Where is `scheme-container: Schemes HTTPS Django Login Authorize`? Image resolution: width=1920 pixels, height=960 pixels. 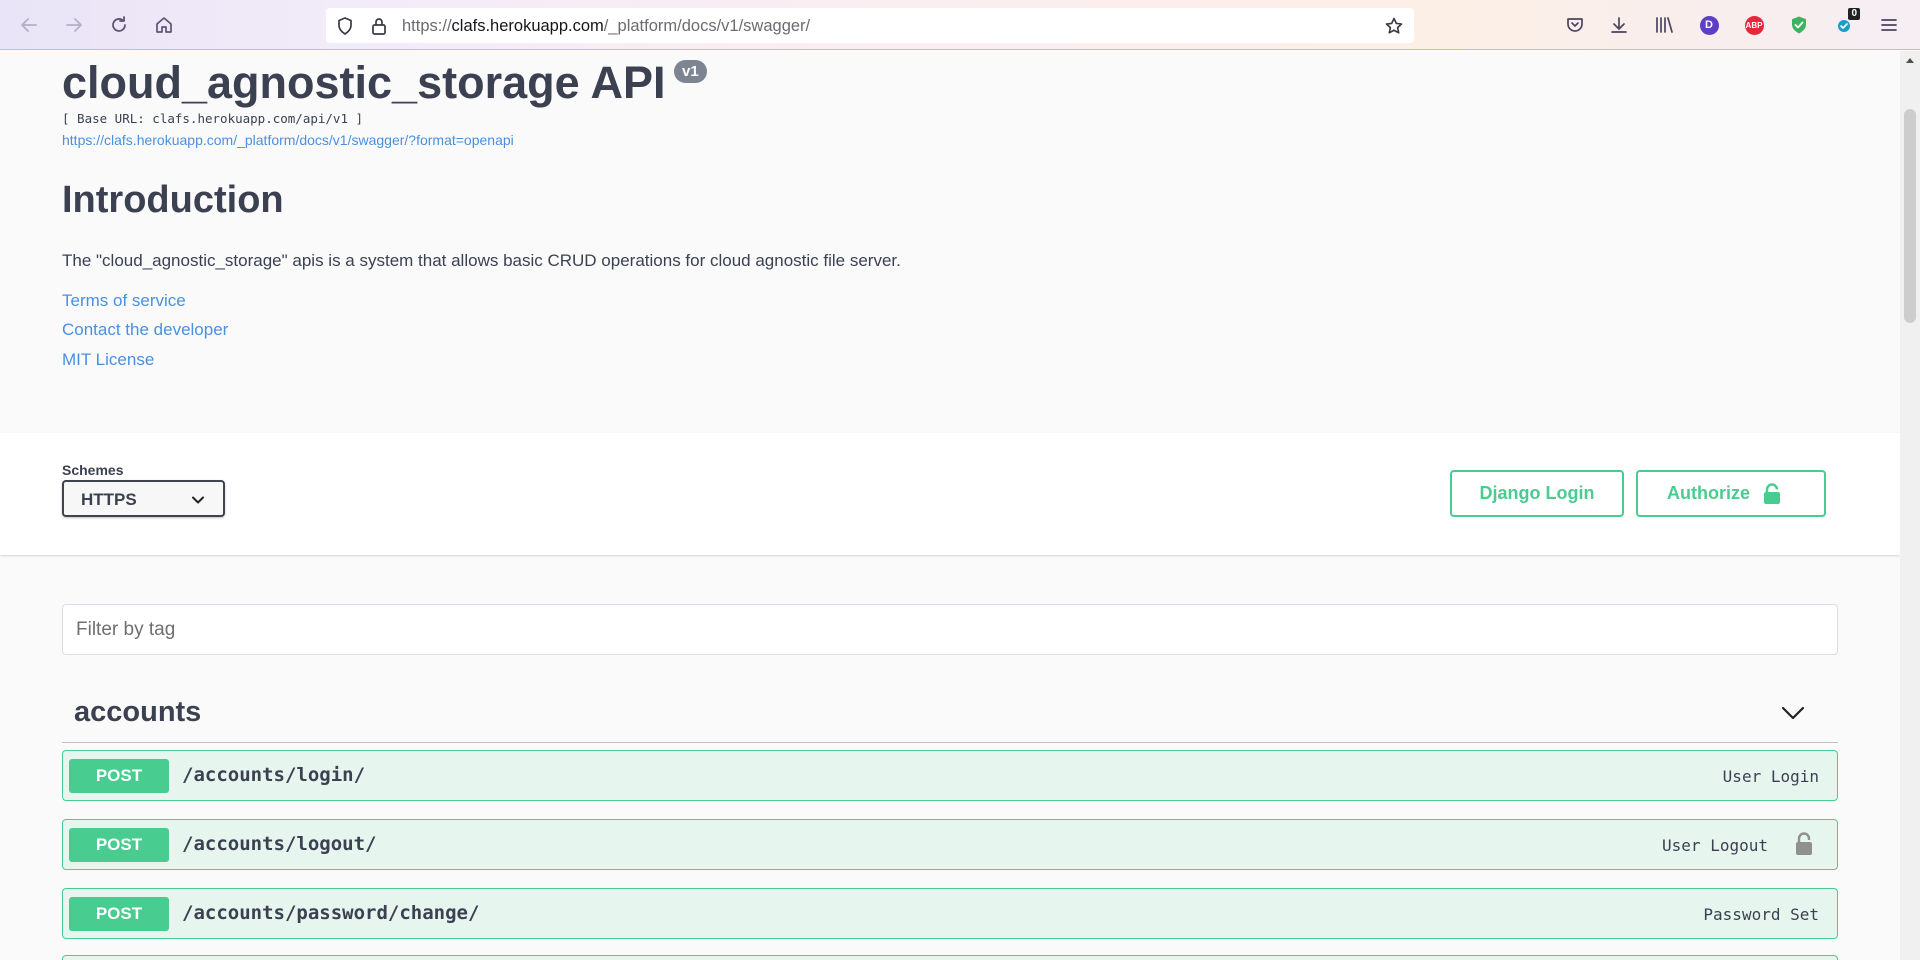 scheme-container: Schemes HTTPS Django Login Authorize is located at coordinates (950, 494).